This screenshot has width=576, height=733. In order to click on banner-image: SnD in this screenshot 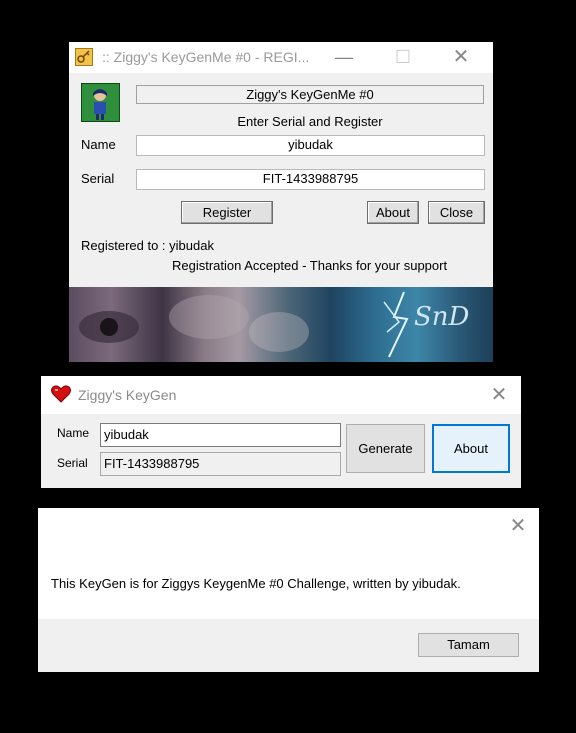, I will do `click(281, 324)`.